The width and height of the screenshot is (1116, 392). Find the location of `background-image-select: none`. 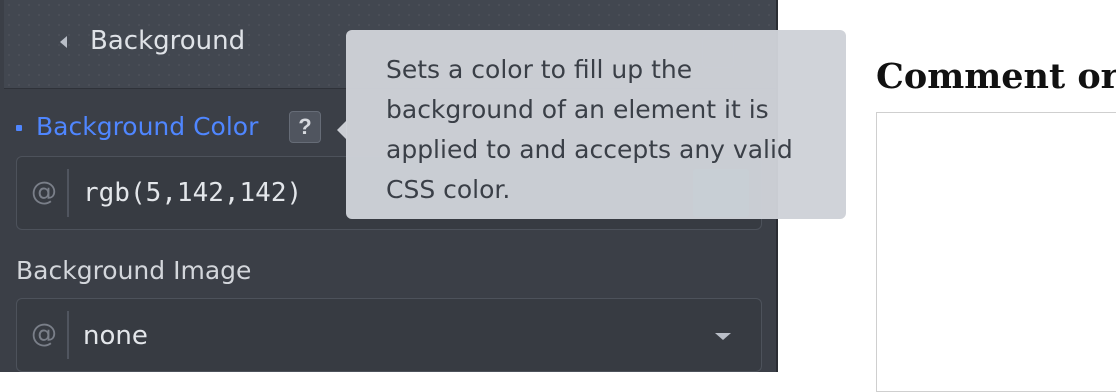

background-image-select: none is located at coordinates (115, 336).